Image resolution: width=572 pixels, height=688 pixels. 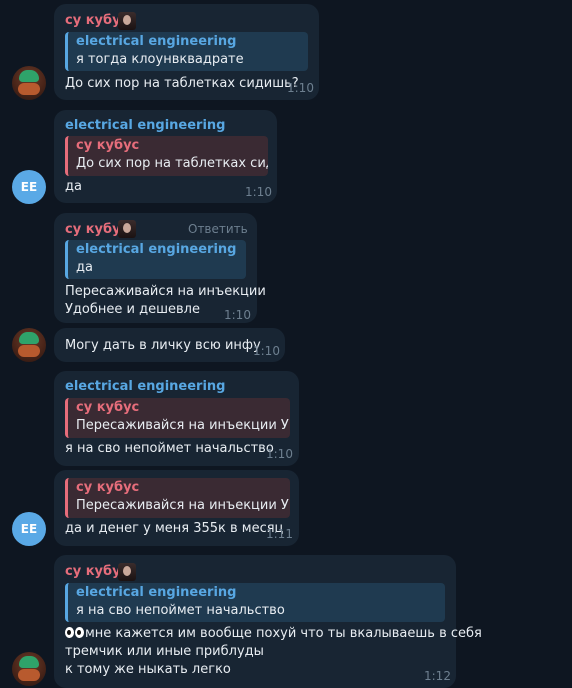 What do you see at coordinates (182, 83) in the screenshot?
I see `message-text: До сих пор на таблетках сидишь?` at bounding box center [182, 83].